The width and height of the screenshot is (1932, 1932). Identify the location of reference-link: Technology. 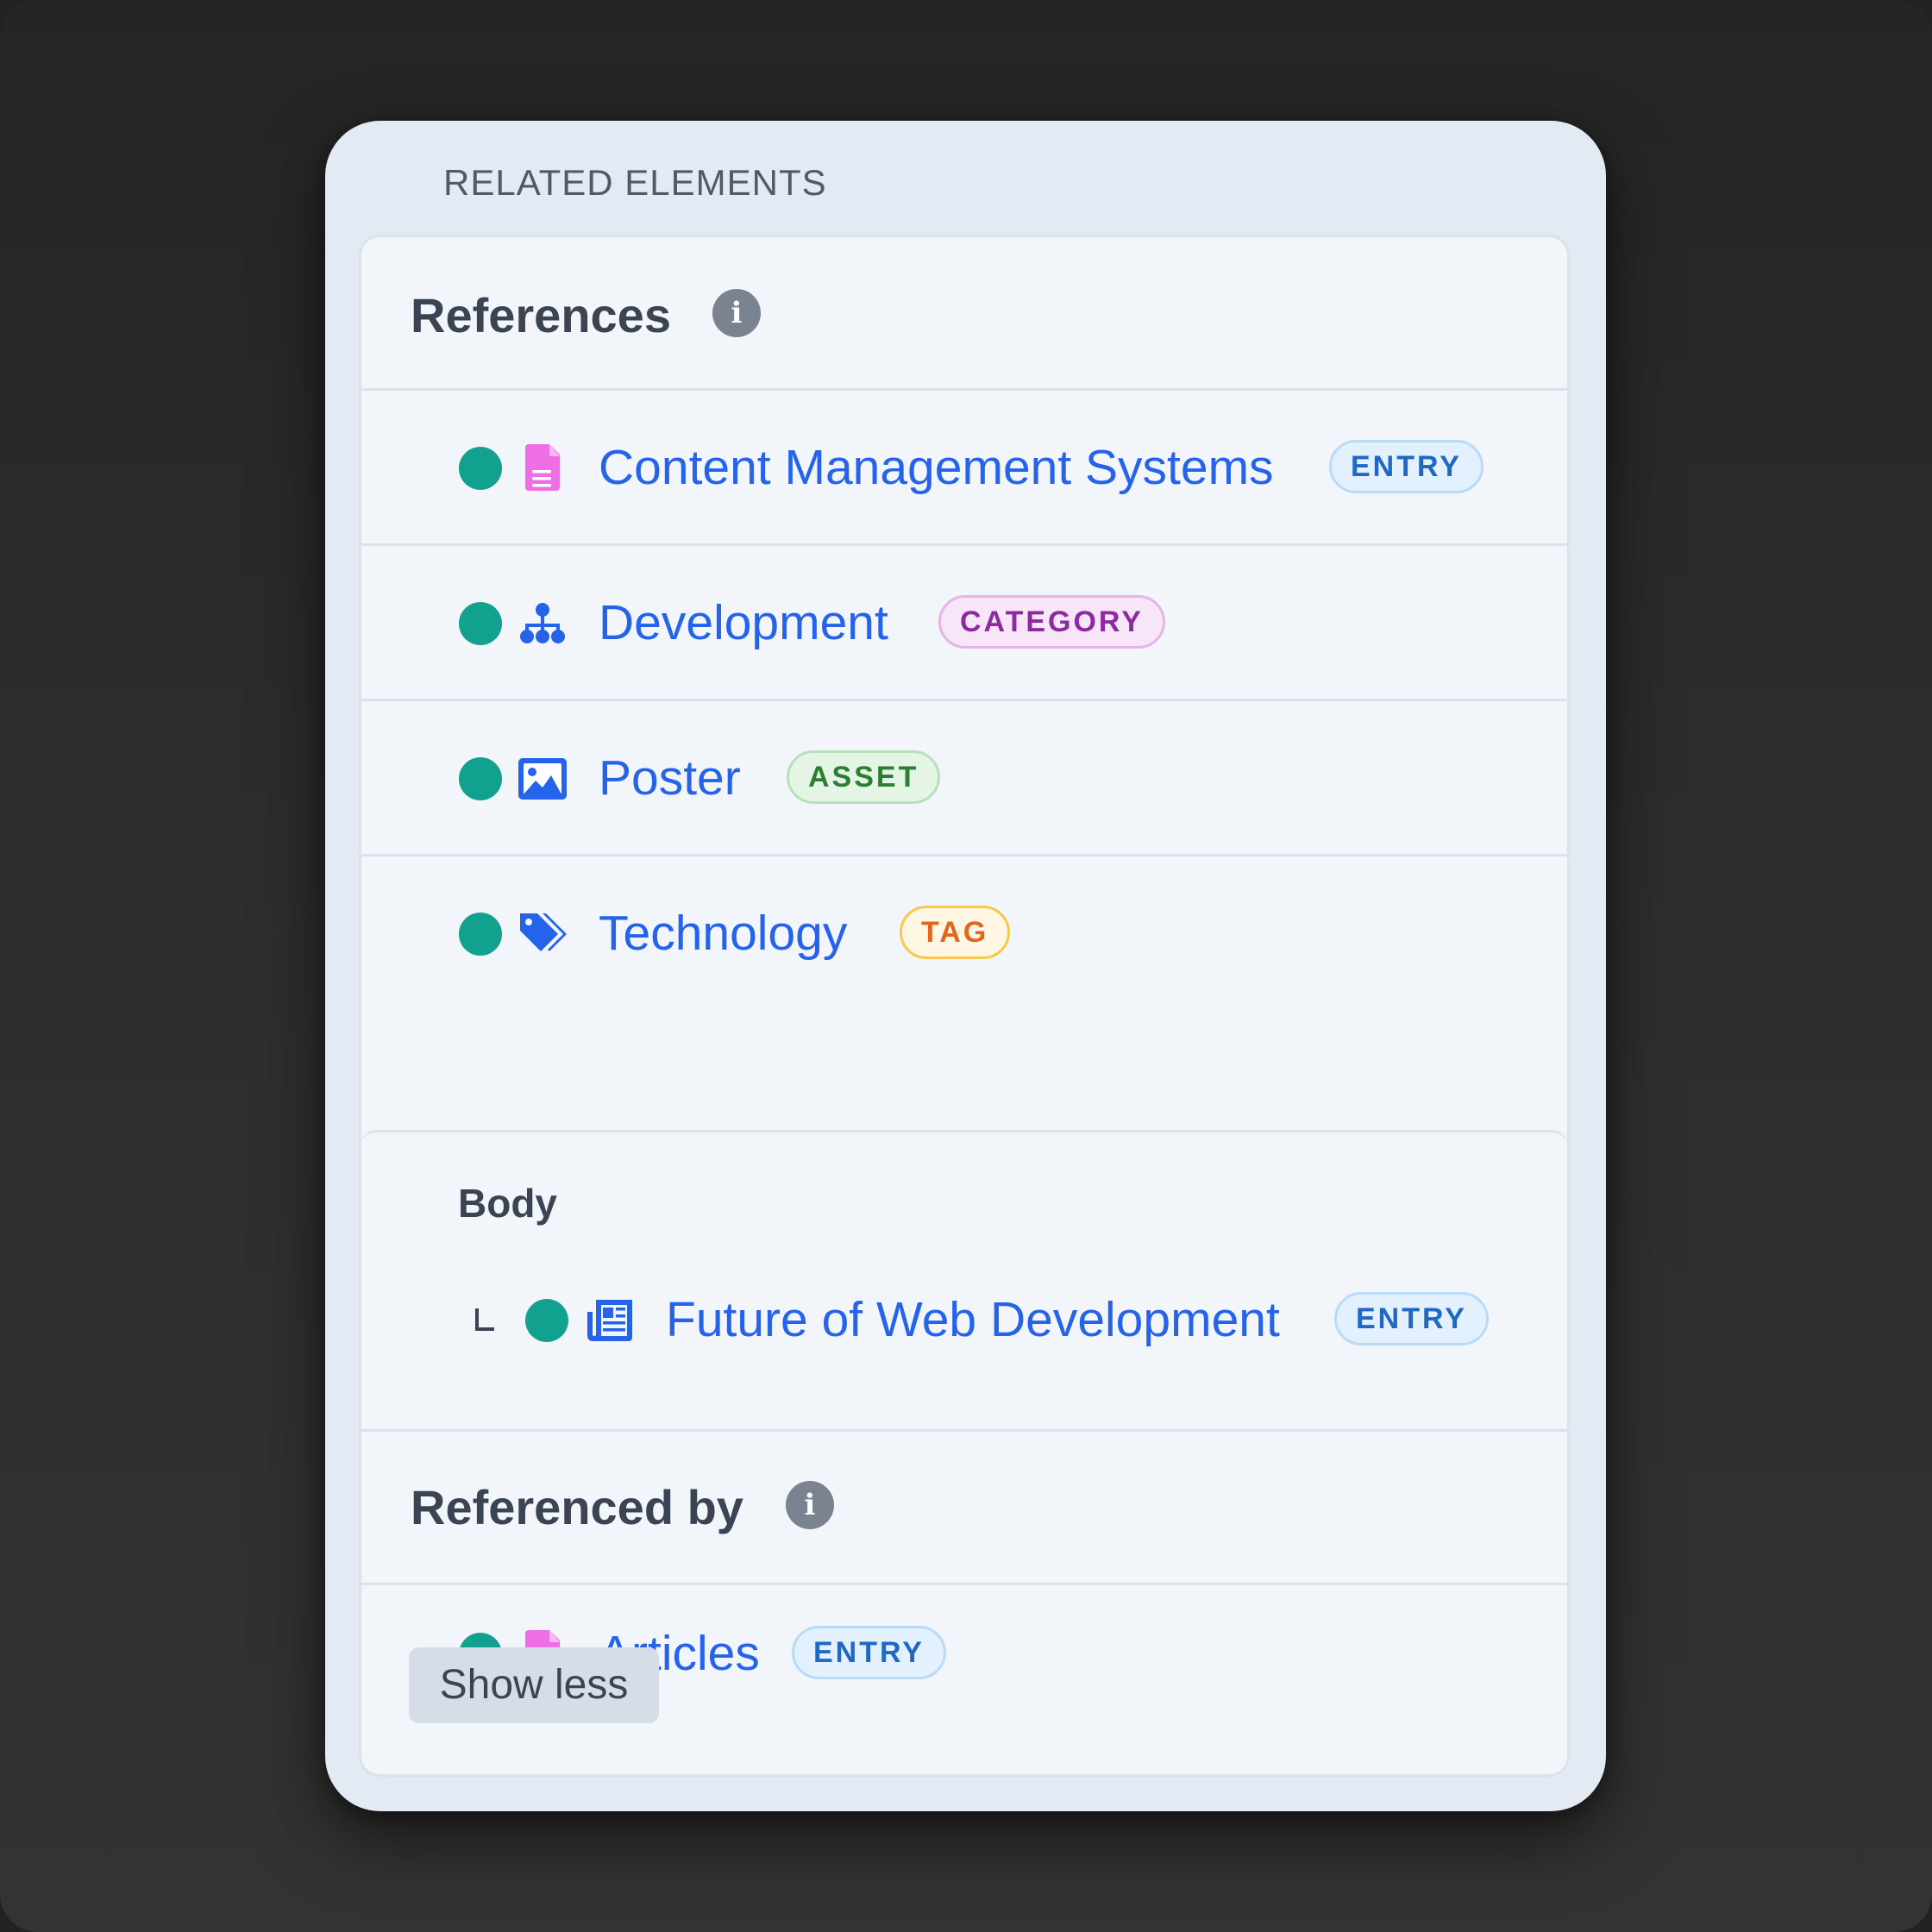
(723, 933).